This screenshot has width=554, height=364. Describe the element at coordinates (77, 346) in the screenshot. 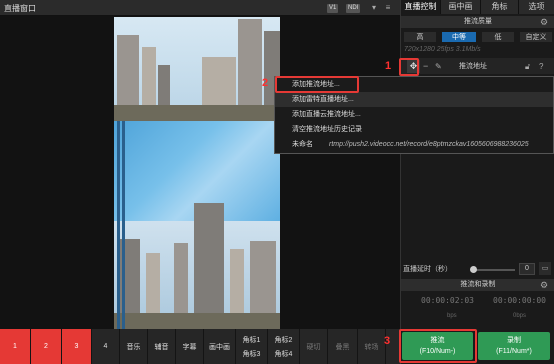

I see `scene-3-button: 3` at that location.